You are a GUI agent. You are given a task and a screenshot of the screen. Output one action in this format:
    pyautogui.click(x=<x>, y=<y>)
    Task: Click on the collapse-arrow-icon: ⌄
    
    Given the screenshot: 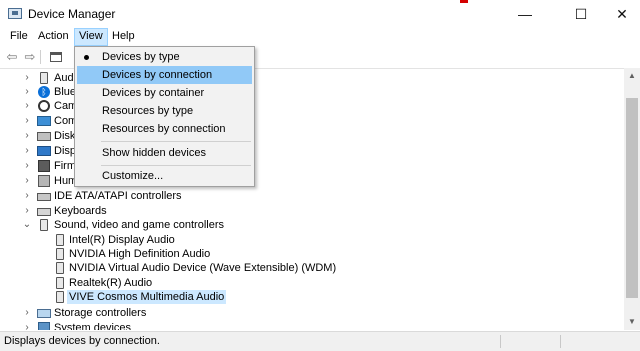 What is the action you would take?
    pyautogui.click(x=27, y=225)
    